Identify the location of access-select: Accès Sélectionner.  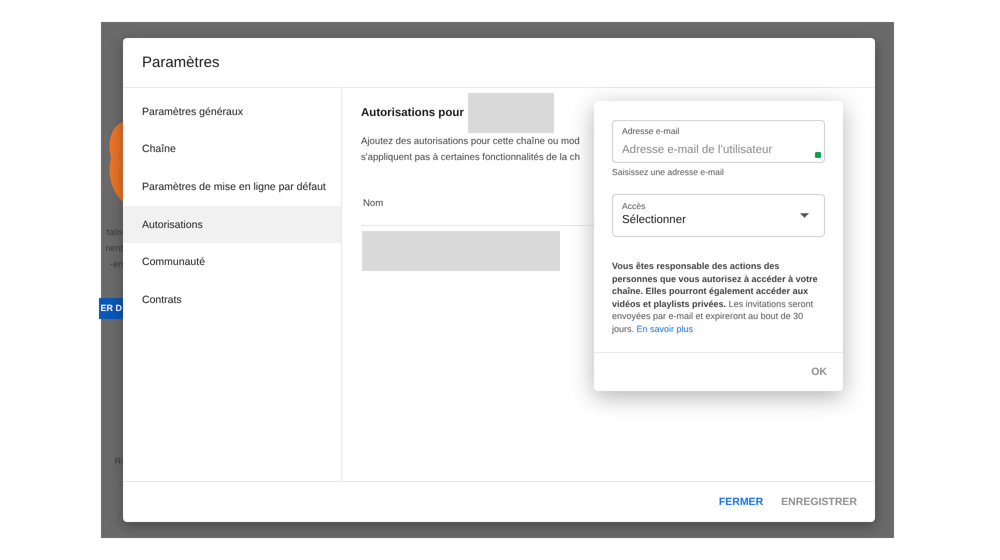
(718, 215).